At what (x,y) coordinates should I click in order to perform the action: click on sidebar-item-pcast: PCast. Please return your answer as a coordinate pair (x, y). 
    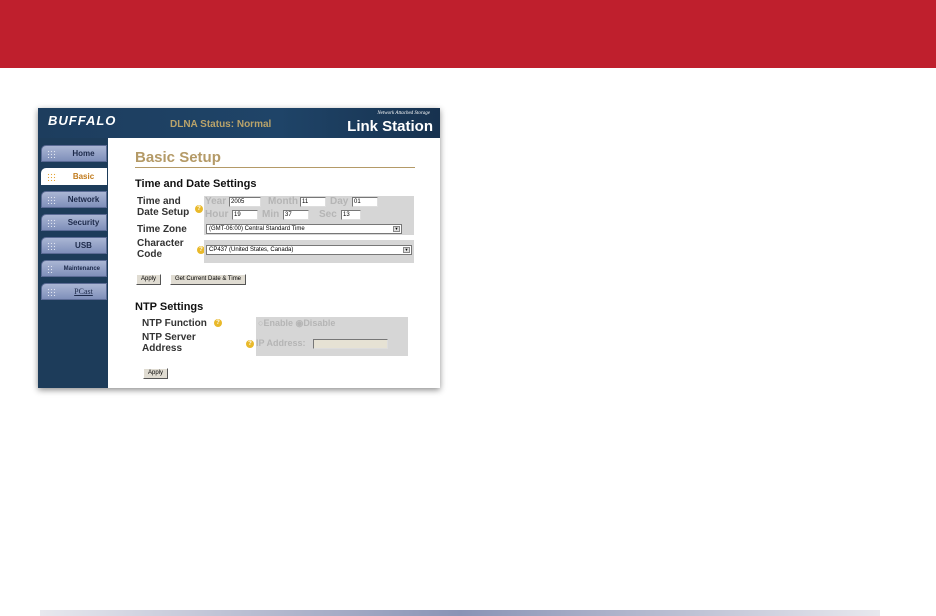
    Looking at the image, I should click on (74, 291).